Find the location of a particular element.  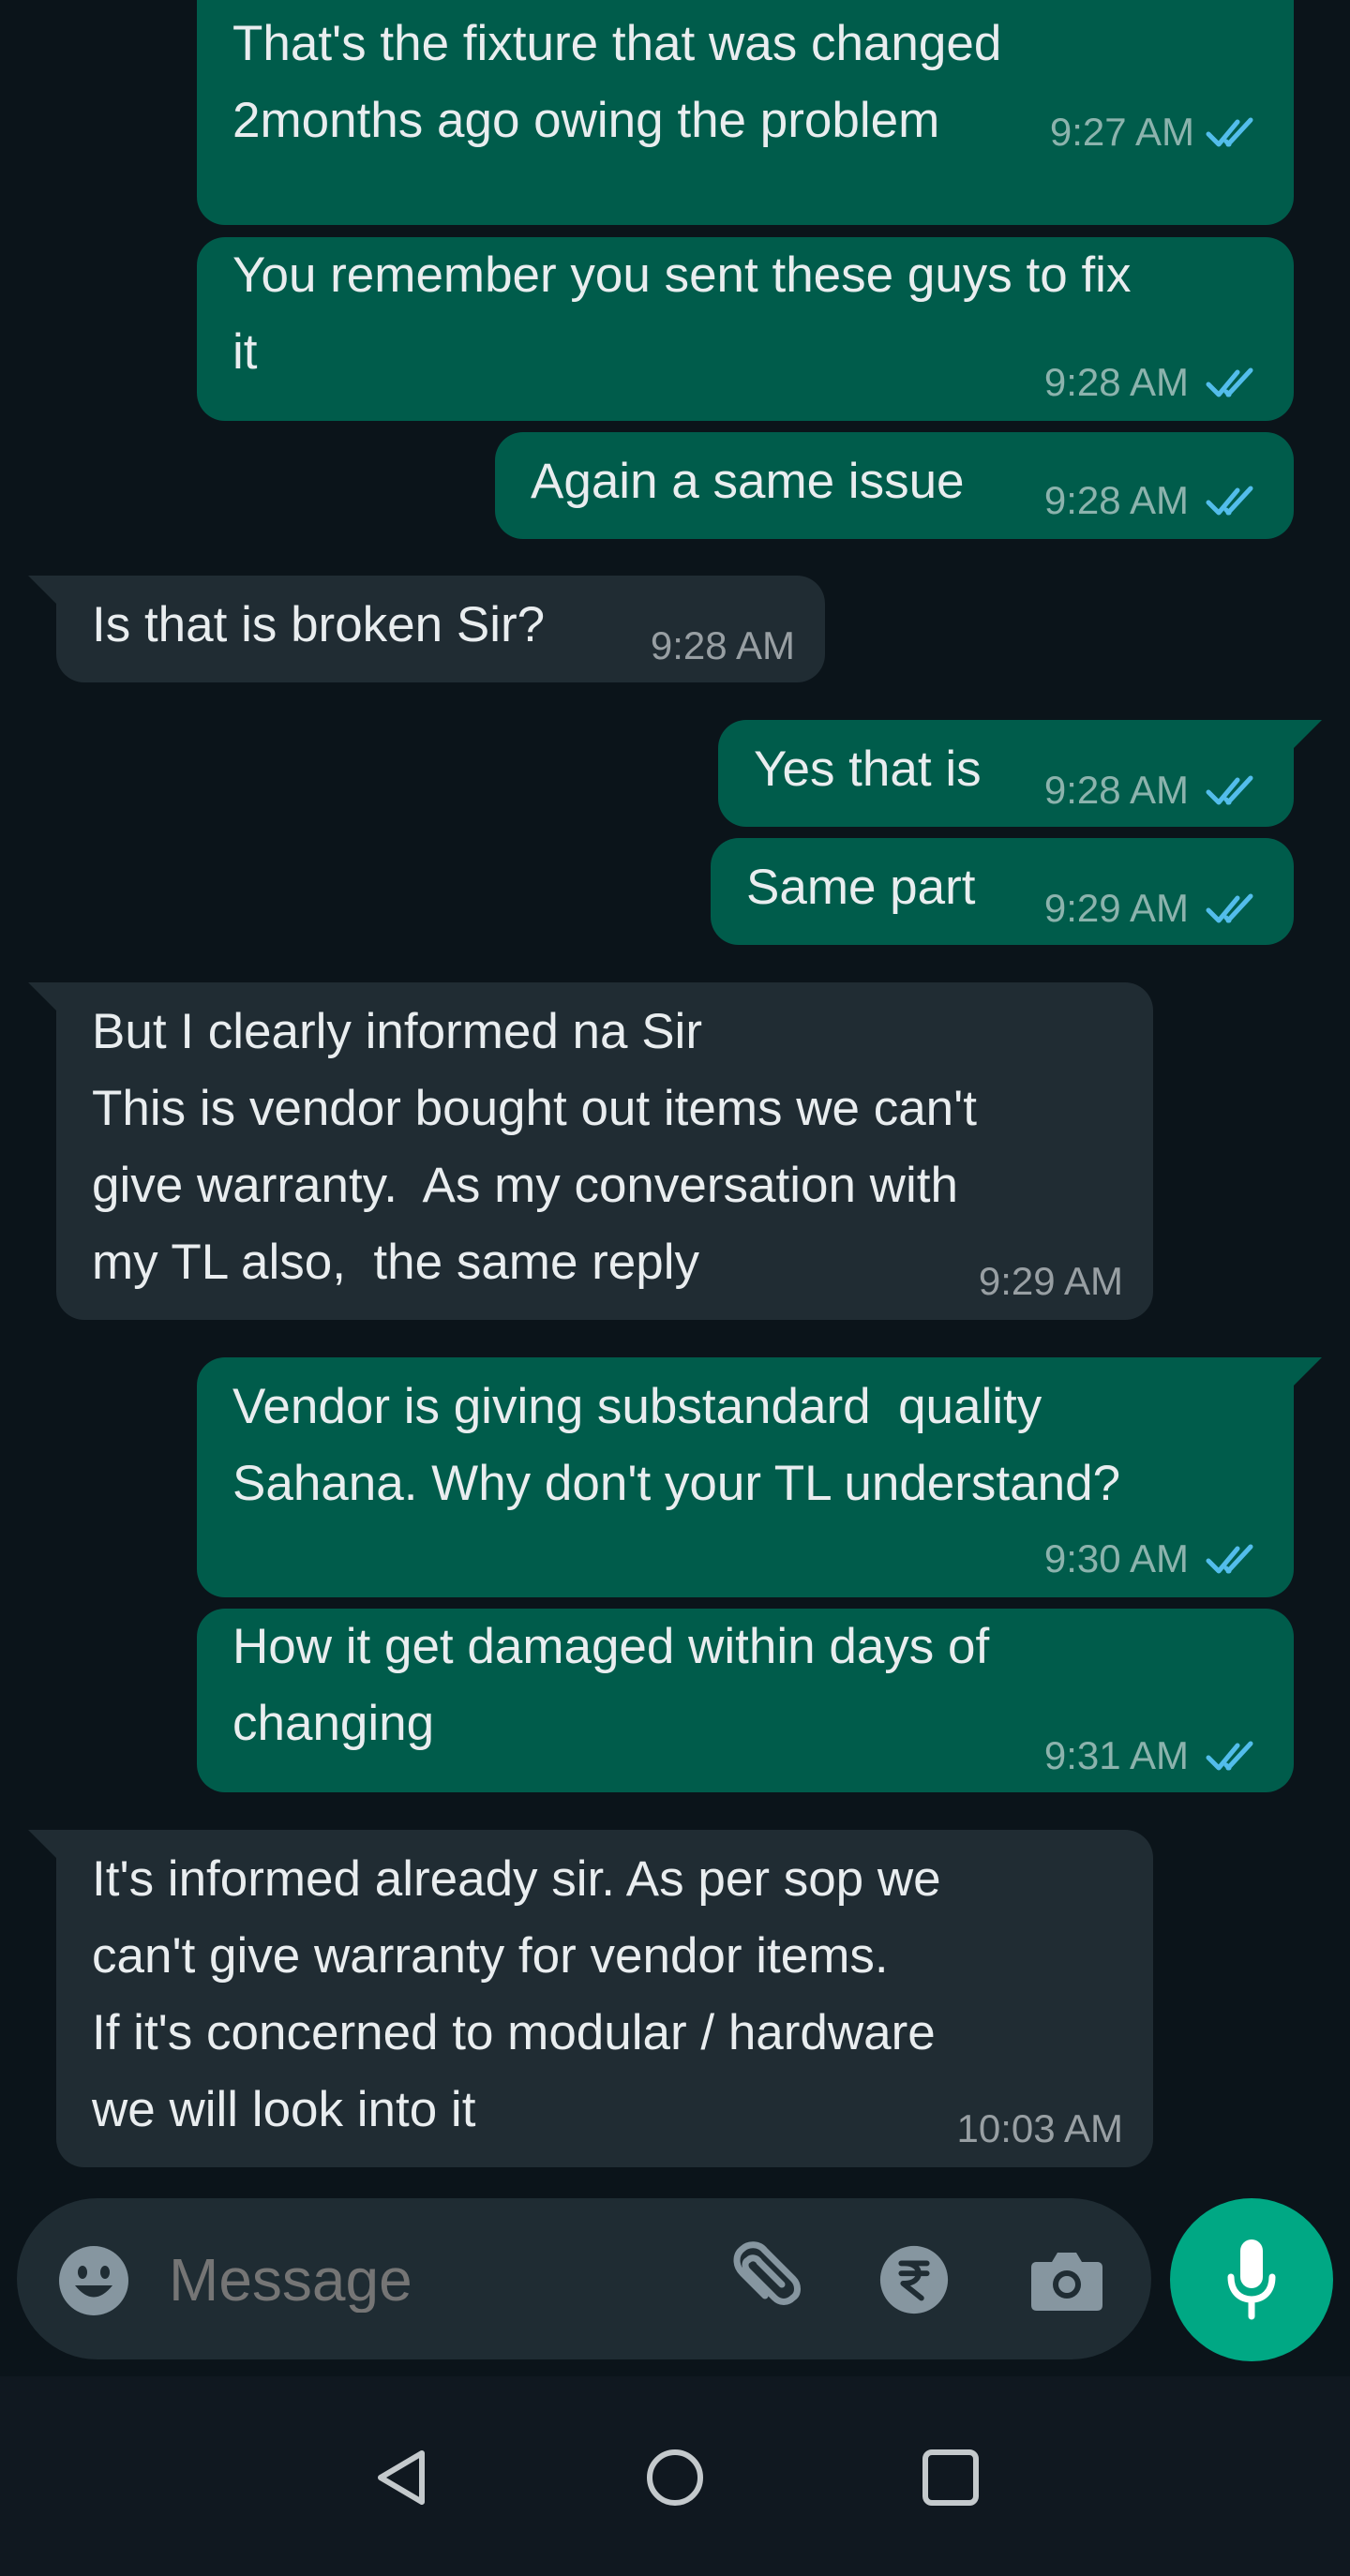

message-time: 9:30 AM is located at coordinates (1116, 1558).